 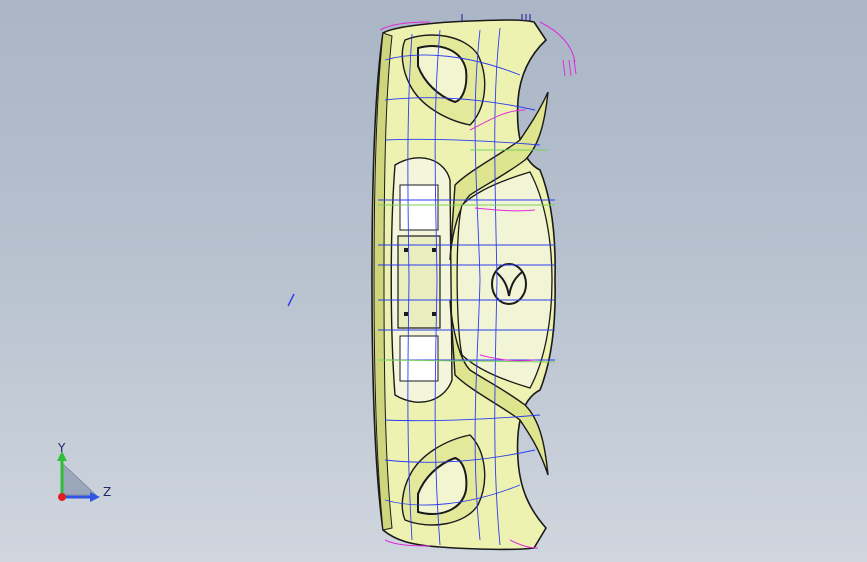 I want to click on axis-triad: Y Z, so click(x=85, y=475).